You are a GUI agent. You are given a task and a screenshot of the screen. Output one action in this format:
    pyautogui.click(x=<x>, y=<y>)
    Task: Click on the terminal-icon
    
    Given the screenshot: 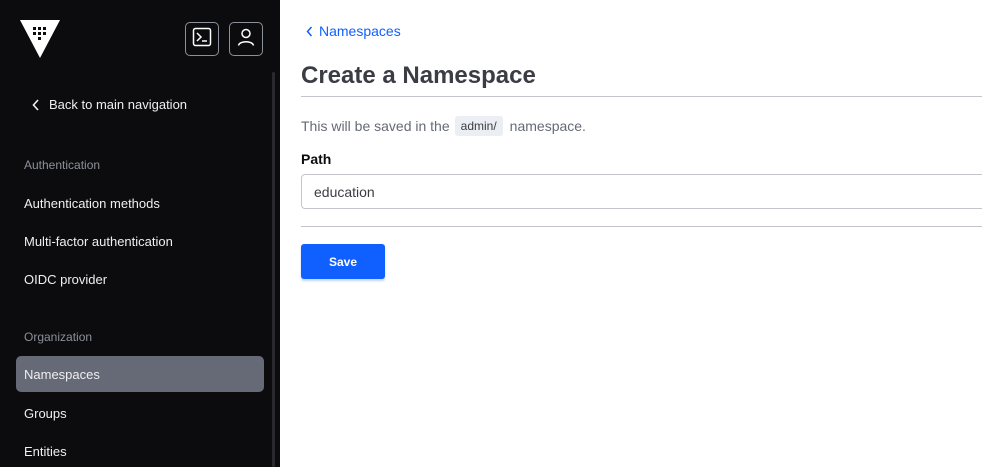 What is the action you would take?
    pyautogui.click(x=202, y=39)
    